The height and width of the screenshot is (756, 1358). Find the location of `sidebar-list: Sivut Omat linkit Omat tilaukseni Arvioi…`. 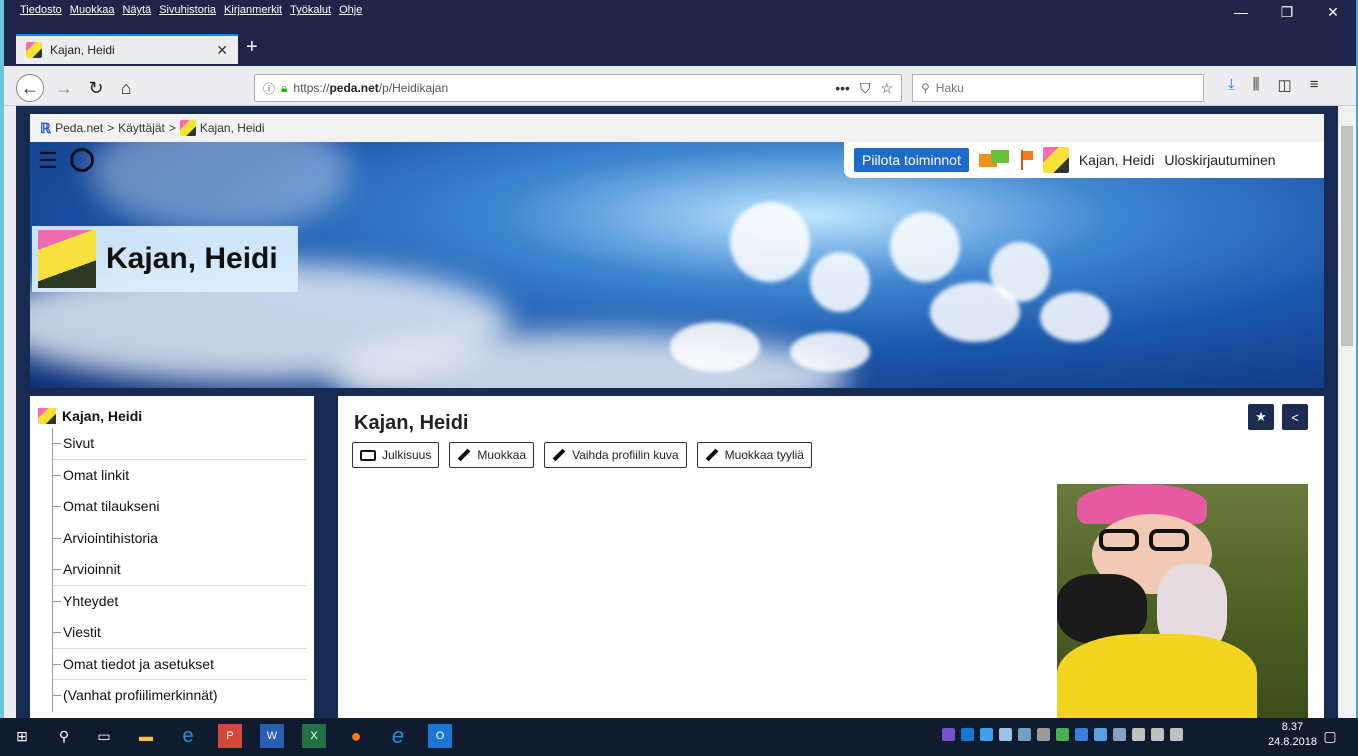

sidebar-list: Sivut Omat linkit Omat tilaukseni Arvioi… is located at coordinates (179, 570).